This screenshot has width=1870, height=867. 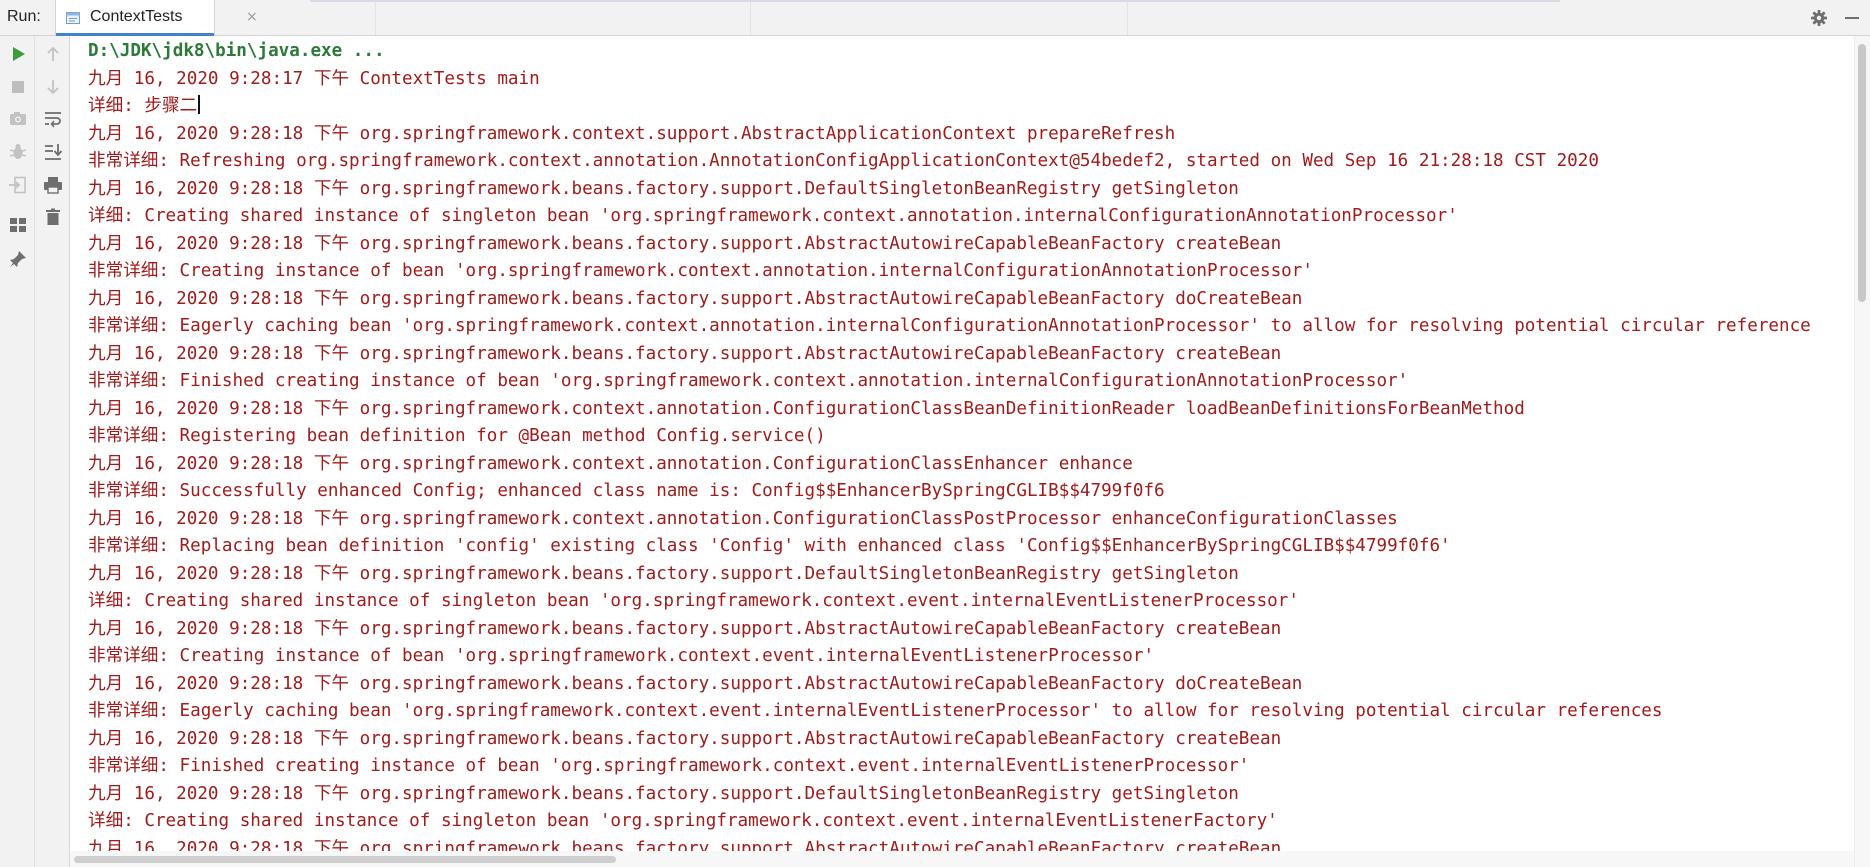 I want to click on horizontal-scrollbar, so click(x=962, y=859).